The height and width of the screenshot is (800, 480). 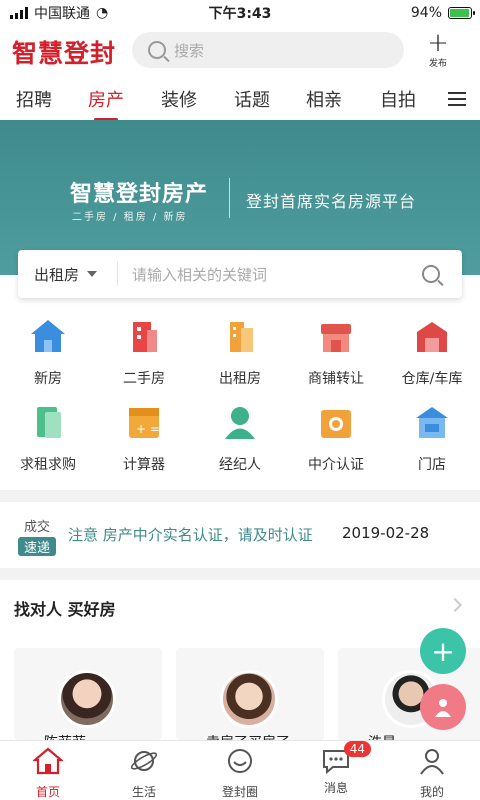 What do you see at coordinates (179, 99) in the screenshot?
I see `tab-decoration: 装修` at bounding box center [179, 99].